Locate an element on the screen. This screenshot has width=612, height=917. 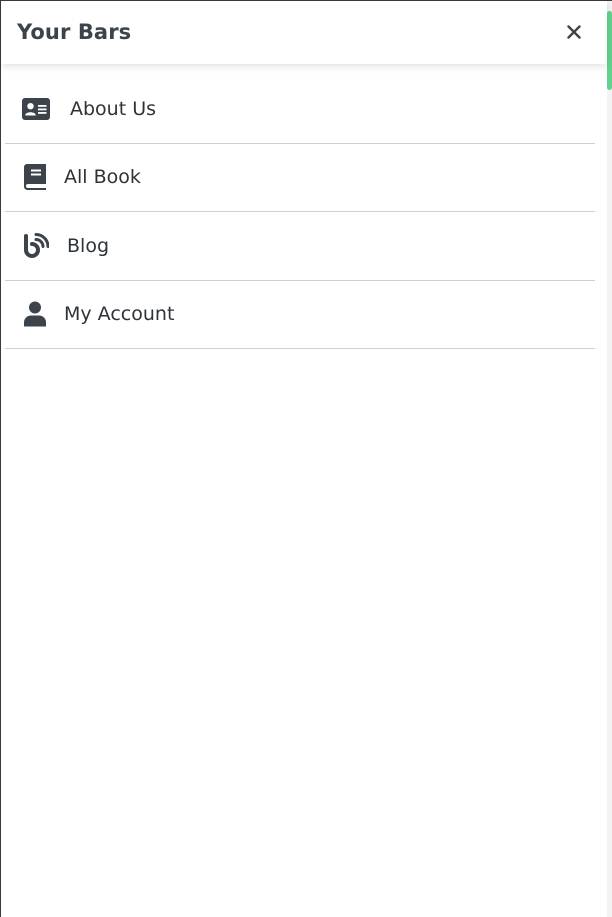
menu-item-label: About Us is located at coordinates (113, 108).